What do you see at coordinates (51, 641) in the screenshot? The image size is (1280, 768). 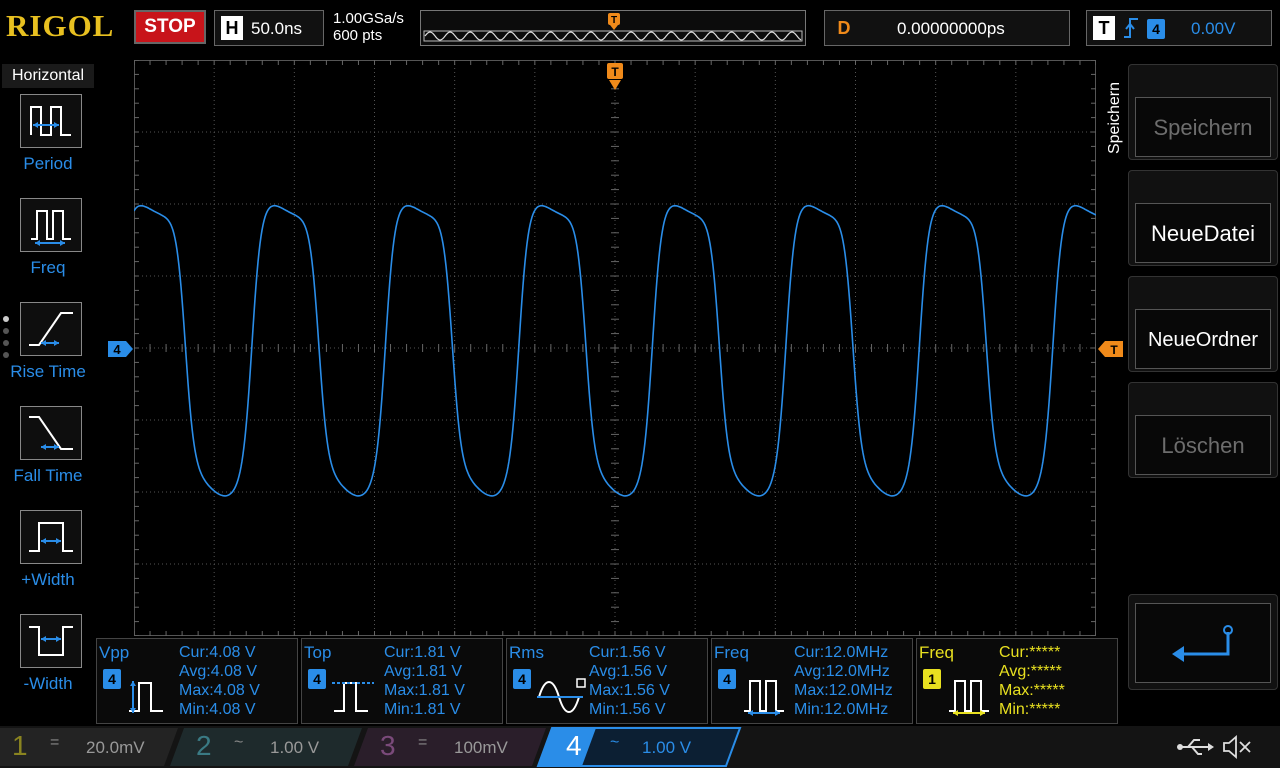 I see `negative-width-icon` at bounding box center [51, 641].